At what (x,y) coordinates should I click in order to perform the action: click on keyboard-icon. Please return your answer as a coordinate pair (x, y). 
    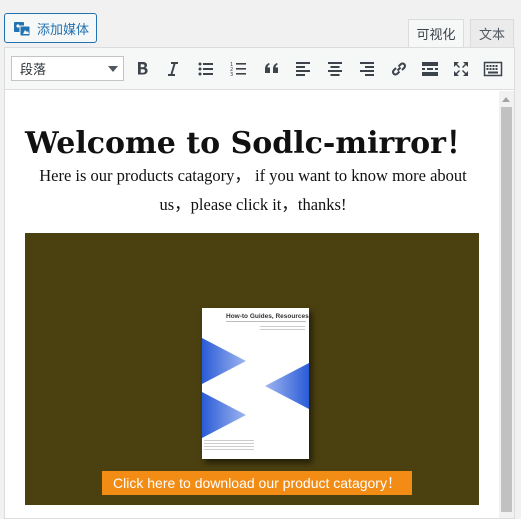
    Looking at the image, I should click on (493, 69).